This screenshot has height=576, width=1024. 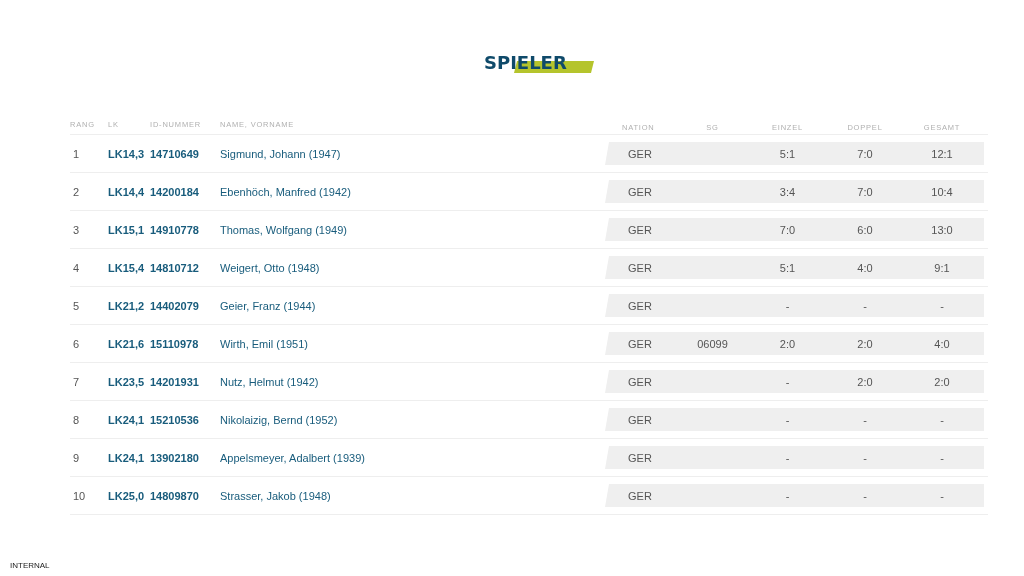 I want to click on lk-cell-text: LK21,2, so click(x=127, y=305).